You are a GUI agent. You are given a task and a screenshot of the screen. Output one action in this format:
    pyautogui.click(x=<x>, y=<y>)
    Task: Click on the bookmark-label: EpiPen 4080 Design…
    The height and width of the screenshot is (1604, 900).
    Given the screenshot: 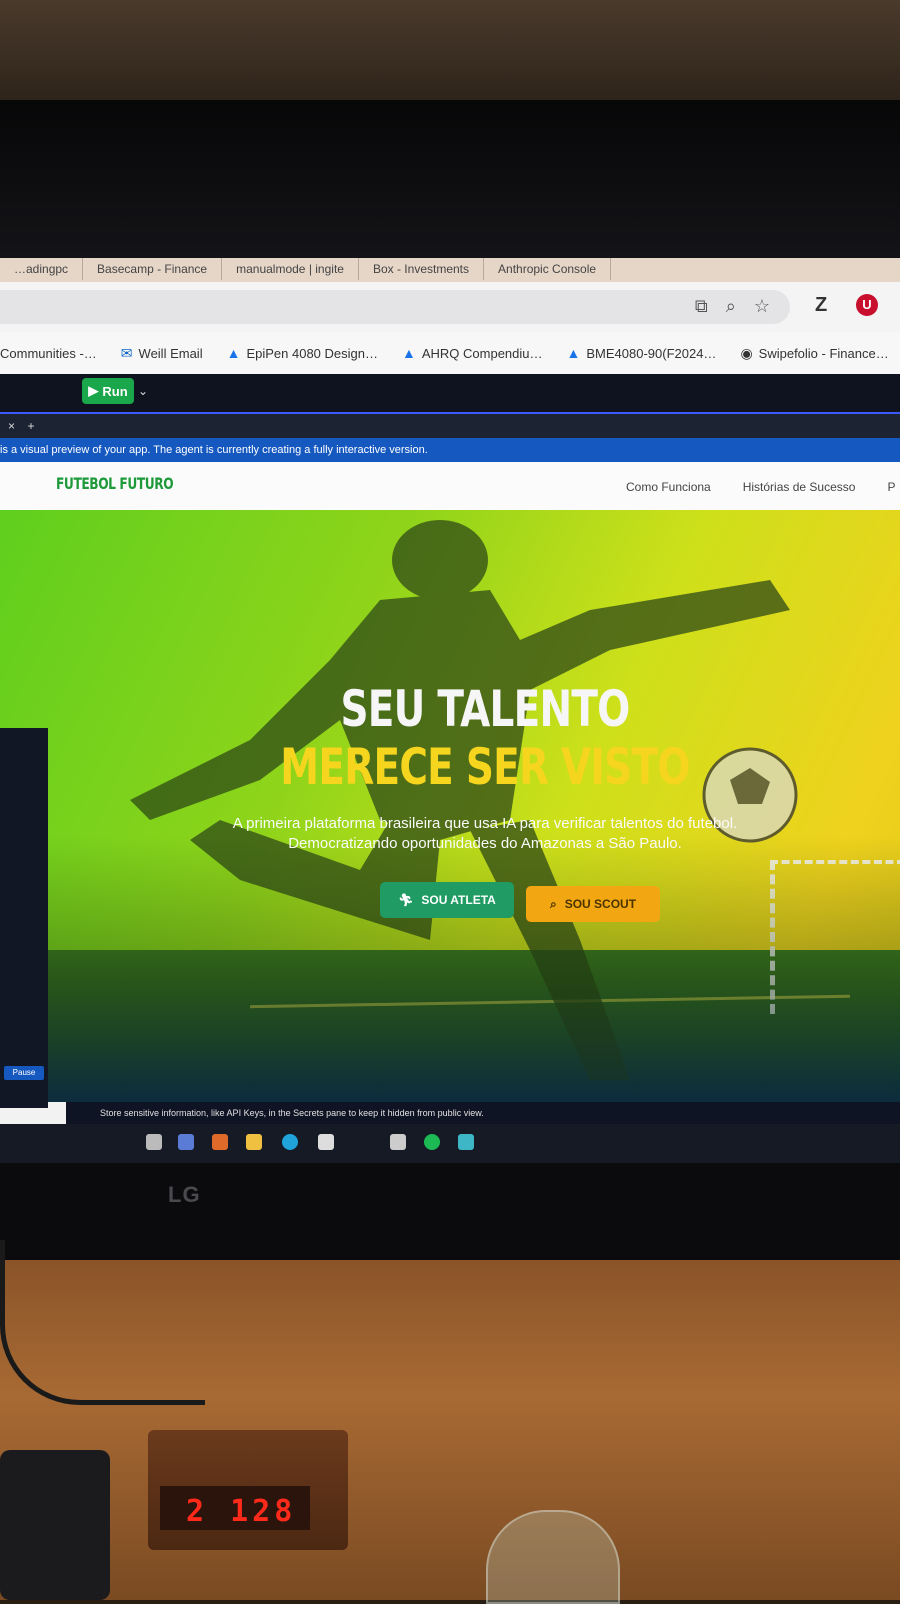 What is the action you would take?
    pyautogui.click(x=312, y=353)
    